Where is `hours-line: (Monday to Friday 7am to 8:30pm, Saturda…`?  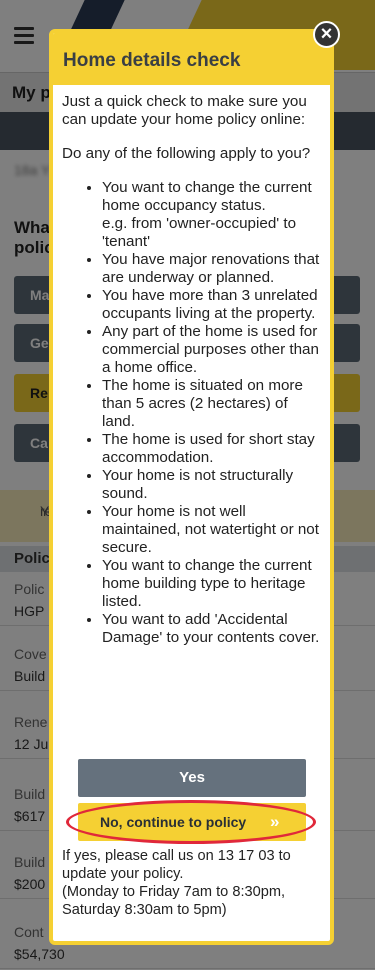 hours-line: (Monday to Friday 7am to 8:30pm, Saturda… is located at coordinates (174, 901).